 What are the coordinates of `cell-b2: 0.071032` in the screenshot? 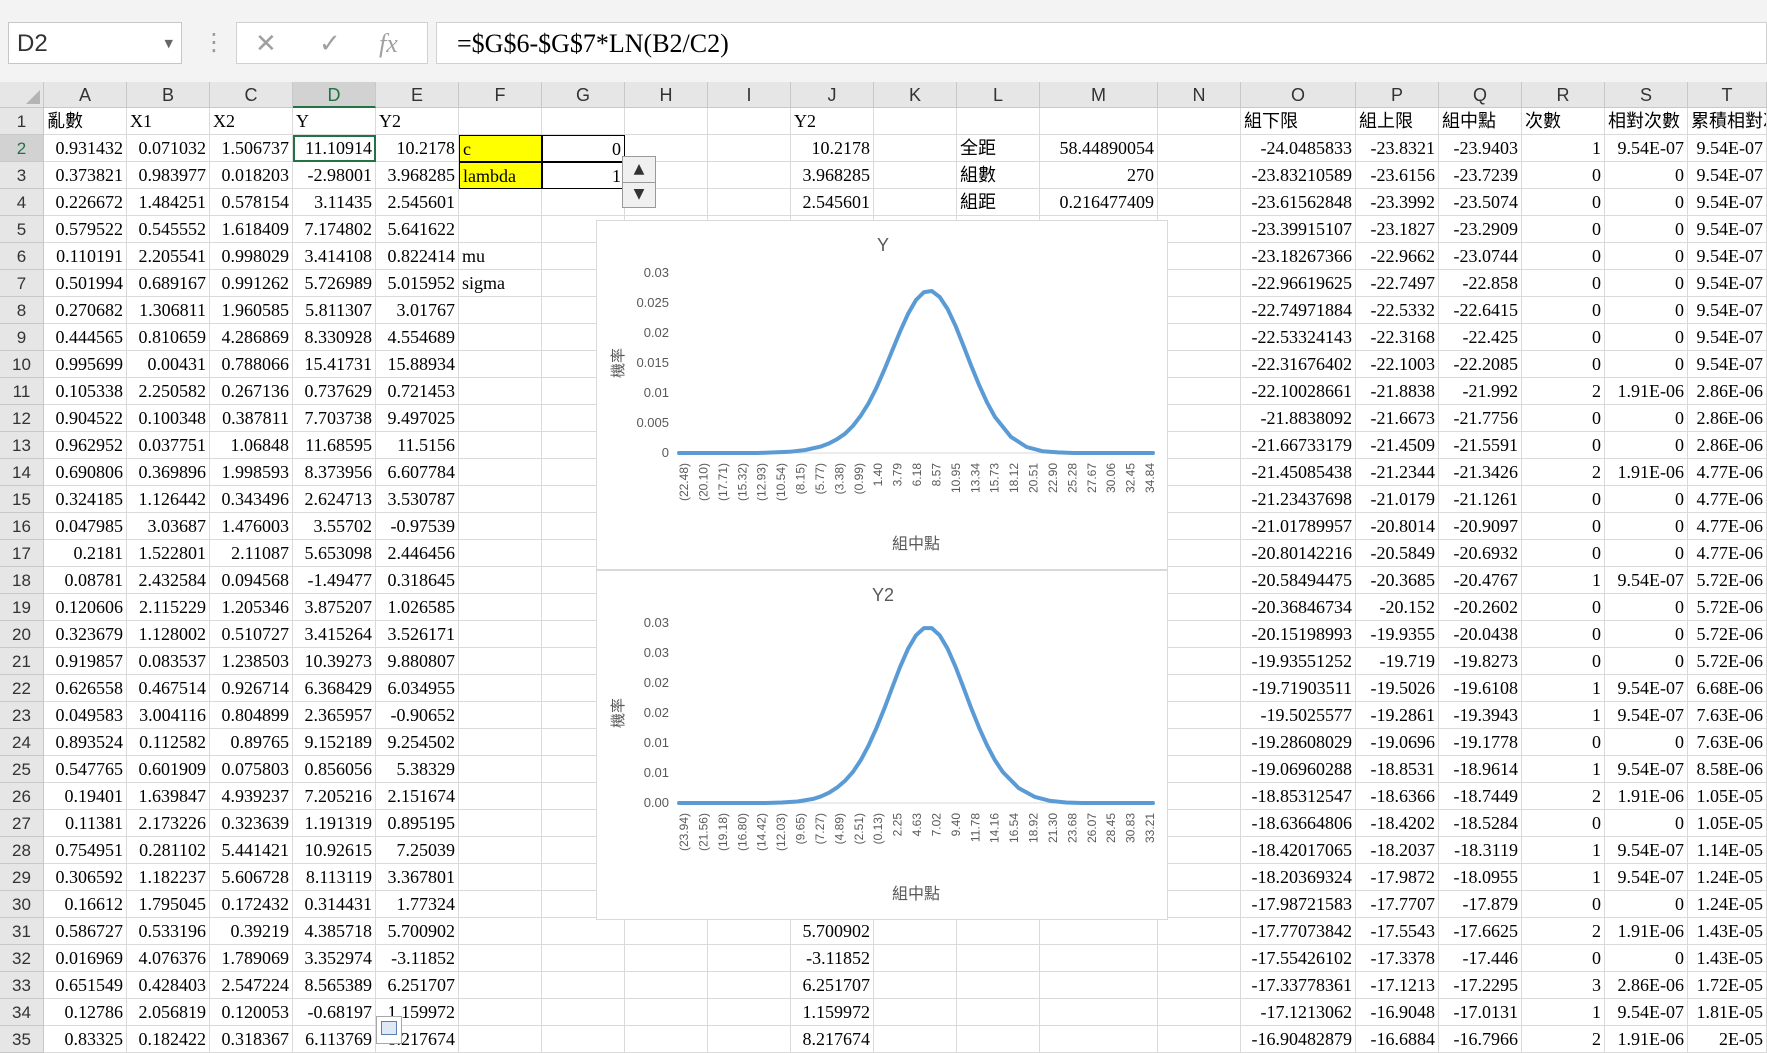 It's located at (168, 148).